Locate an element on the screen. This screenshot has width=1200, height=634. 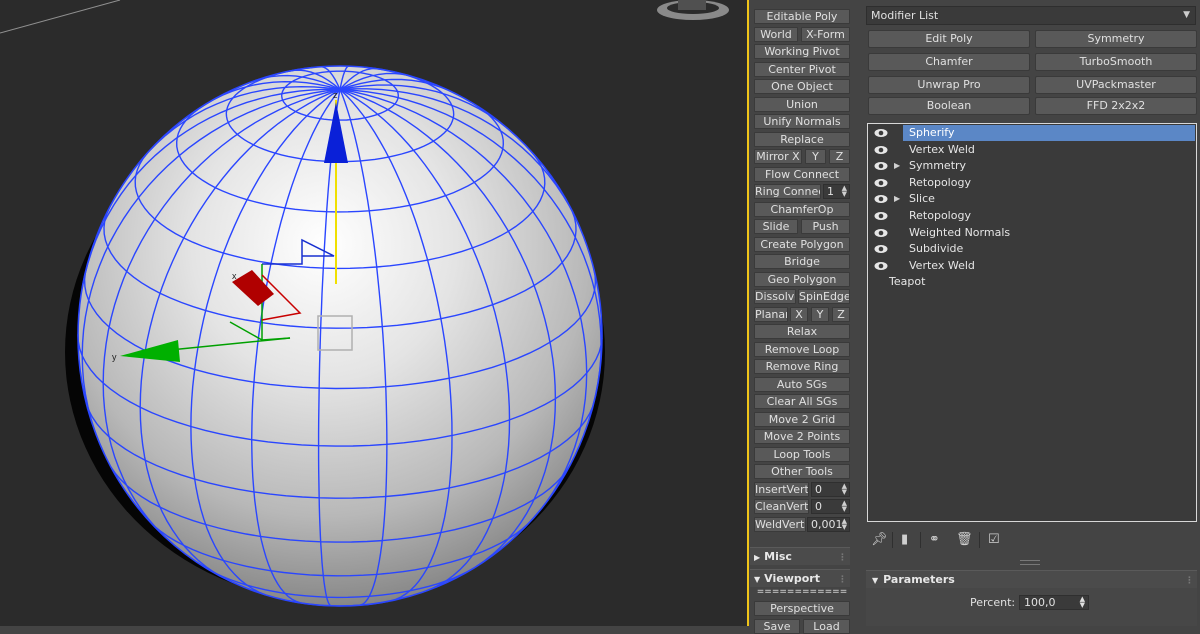
spinedge-button: SpinEdge is located at coordinates (824, 296).